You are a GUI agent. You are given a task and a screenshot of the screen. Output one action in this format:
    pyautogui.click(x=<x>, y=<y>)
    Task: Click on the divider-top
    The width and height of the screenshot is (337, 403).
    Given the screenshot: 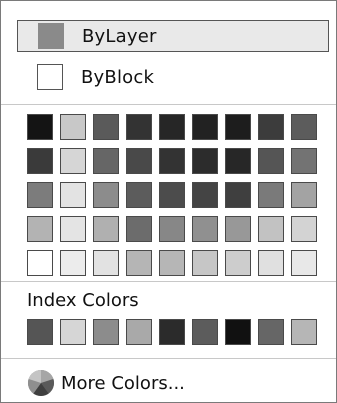 What is the action you would take?
    pyautogui.click(x=168, y=104)
    